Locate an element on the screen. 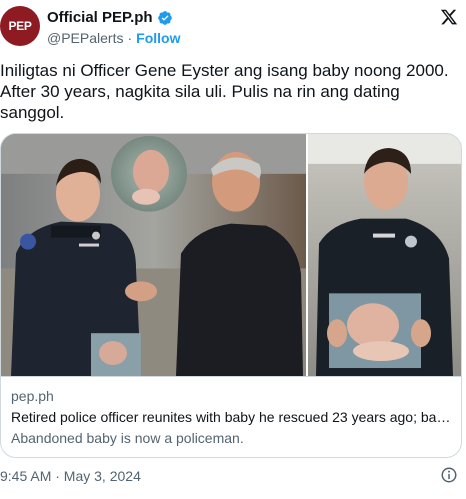  timestamp: 9:45 AM · May 3, 2024 is located at coordinates (70, 476).